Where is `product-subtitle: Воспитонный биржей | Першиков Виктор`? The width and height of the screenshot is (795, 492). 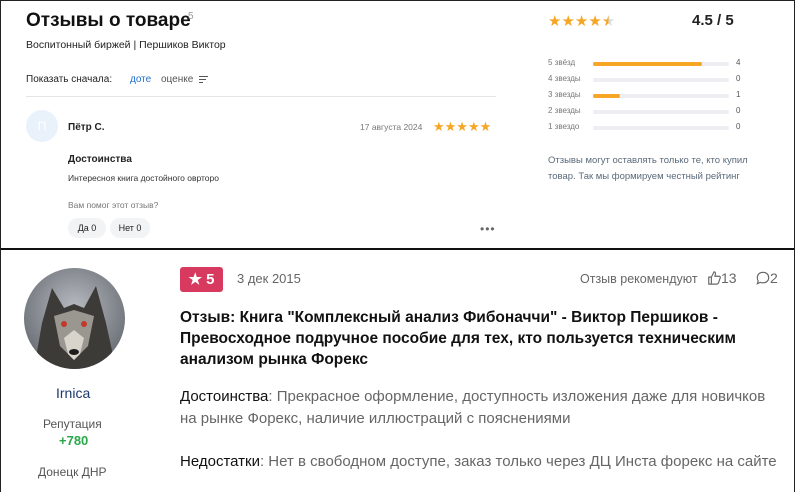
product-subtitle: Воспитонный биржей | Першиков Виктор is located at coordinates (126, 45).